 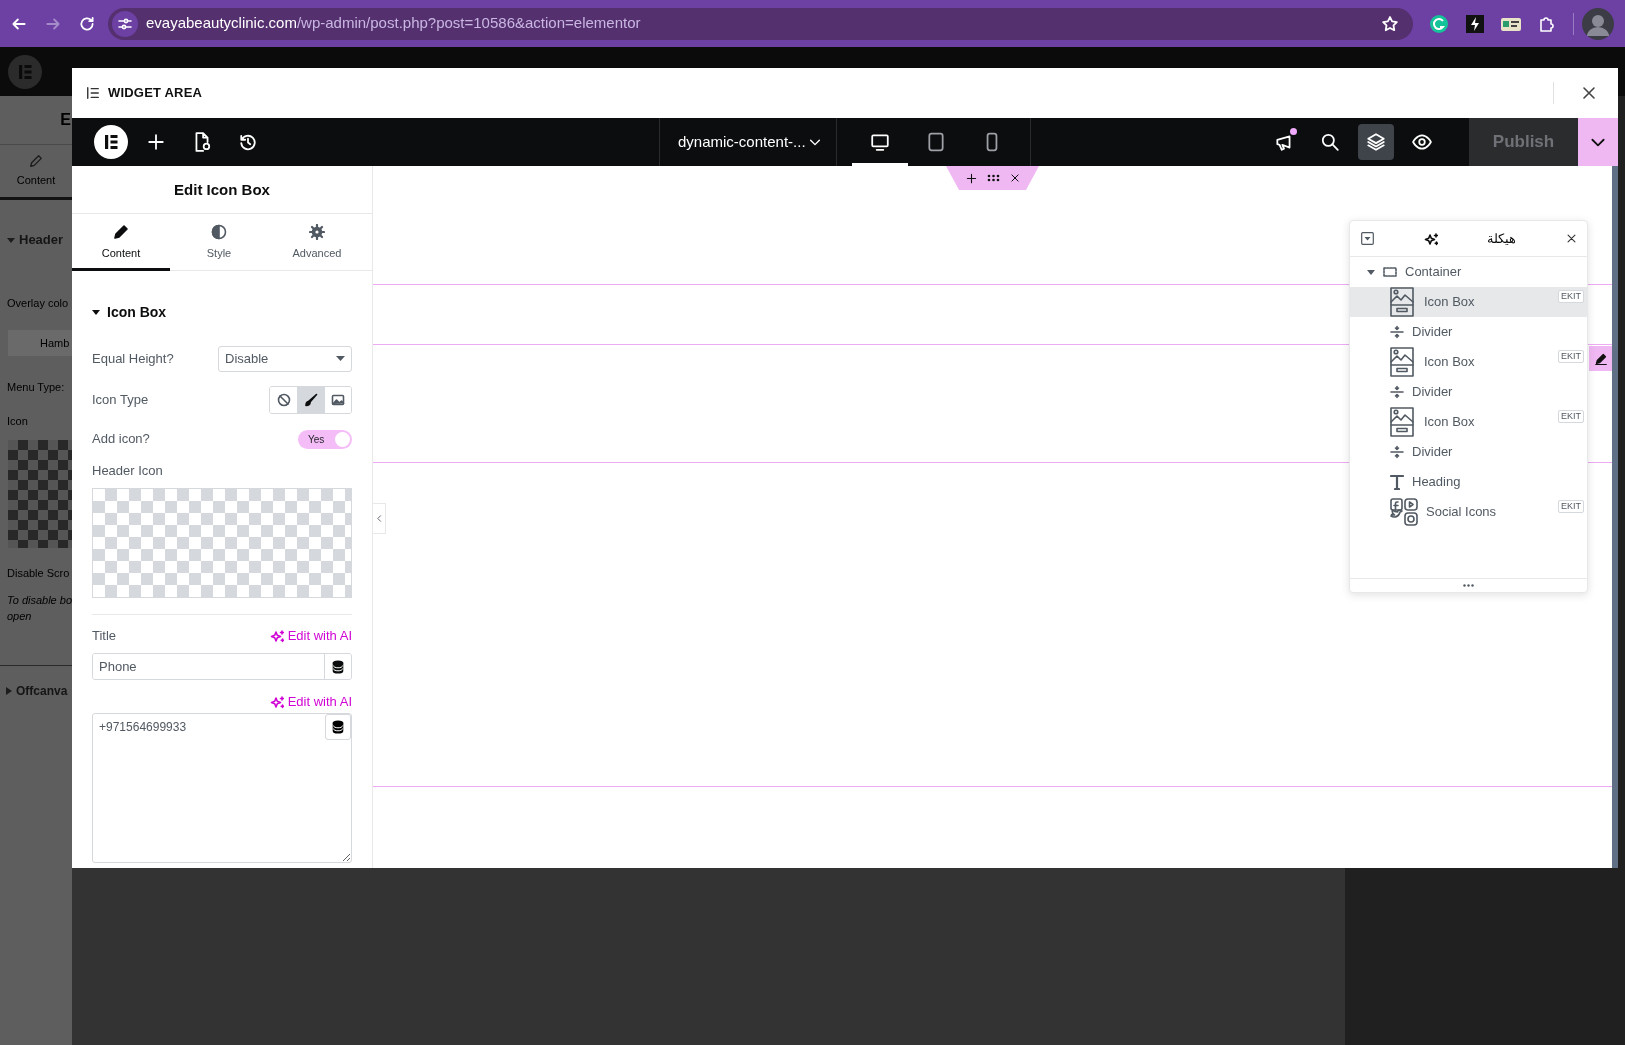 What do you see at coordinates (1502, 238) in the screenshot?
I see `navigator-title: هيكلة` at bounding box center [1502, 238].